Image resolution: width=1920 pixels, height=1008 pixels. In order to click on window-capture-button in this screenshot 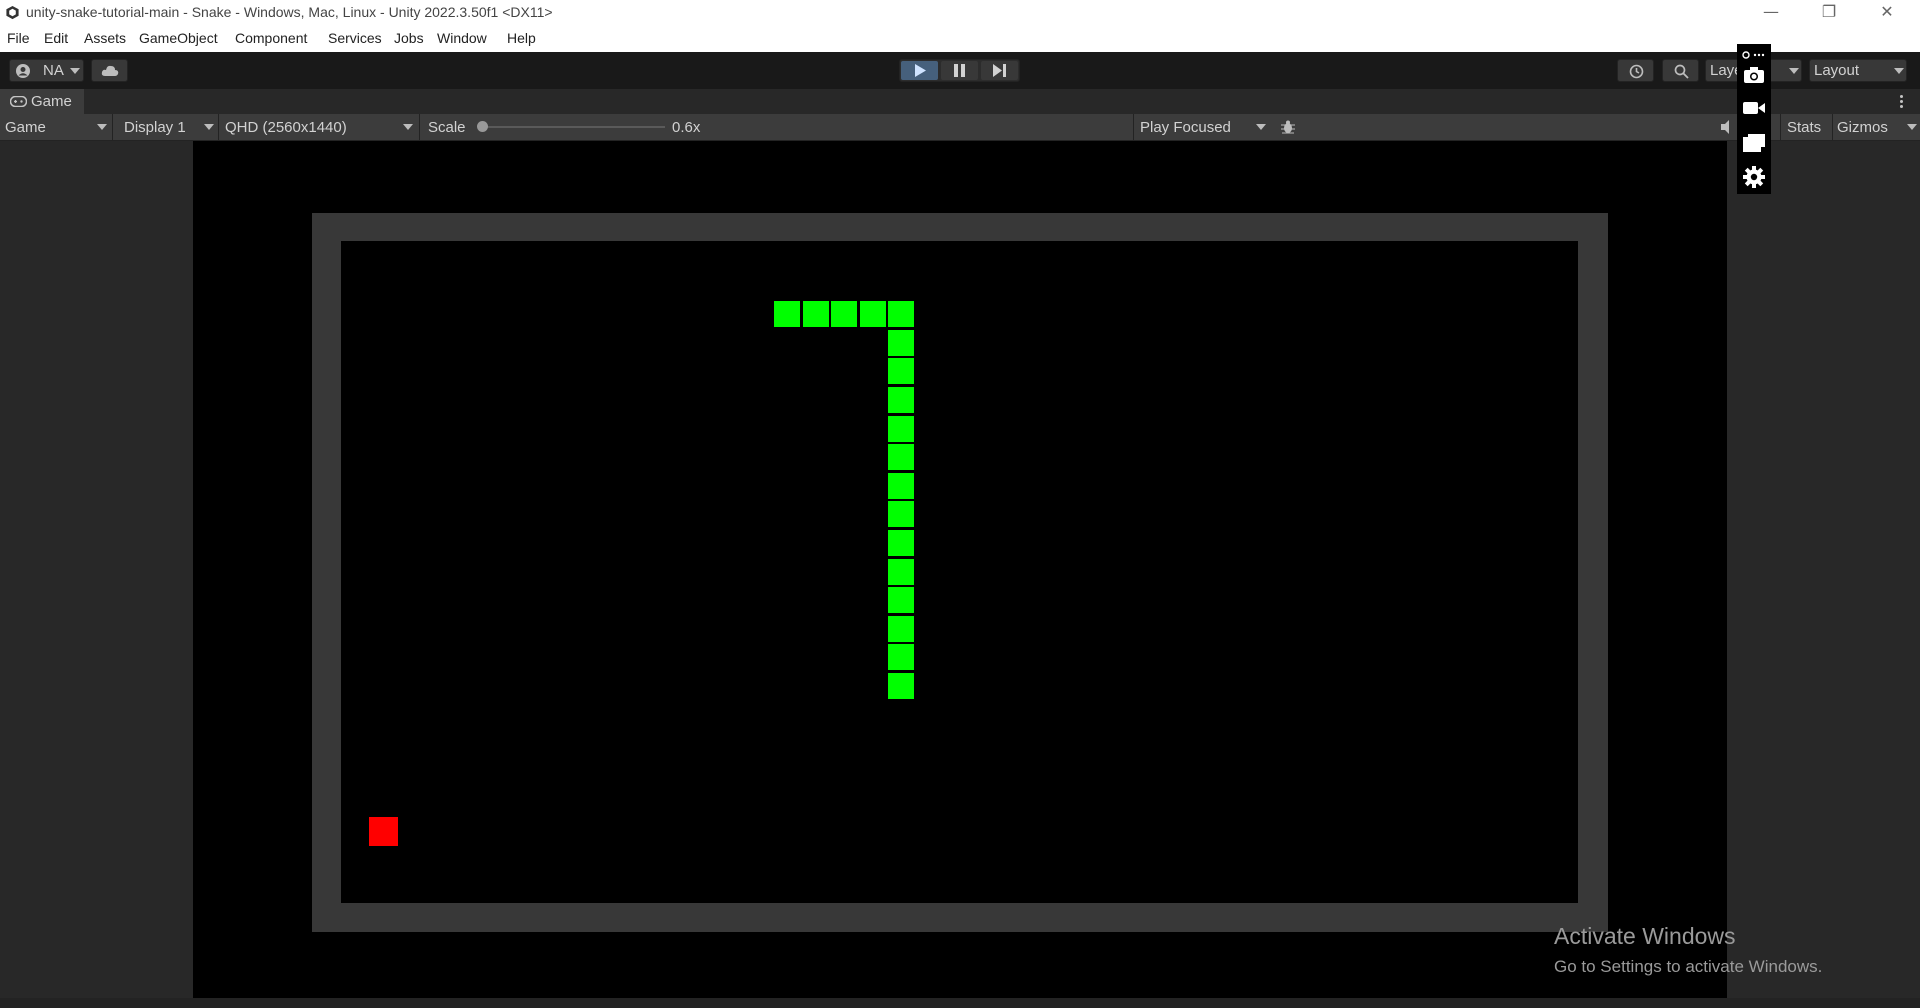, I will do `click(1753, 143)`.